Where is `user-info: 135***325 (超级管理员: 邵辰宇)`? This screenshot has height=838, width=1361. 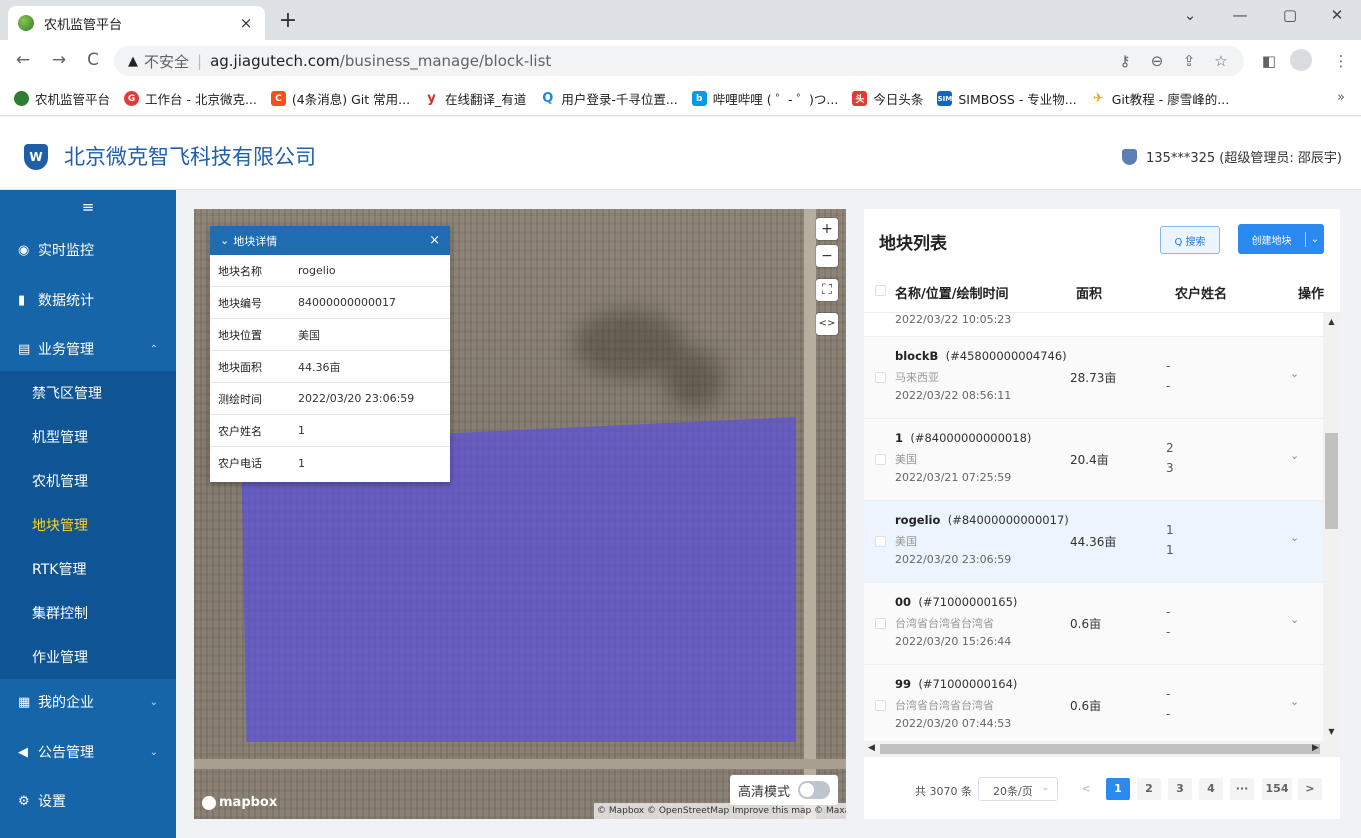 user-info: 135***325 (超级管理员: 邵辰宇) is located at coordinates (1244, 156).